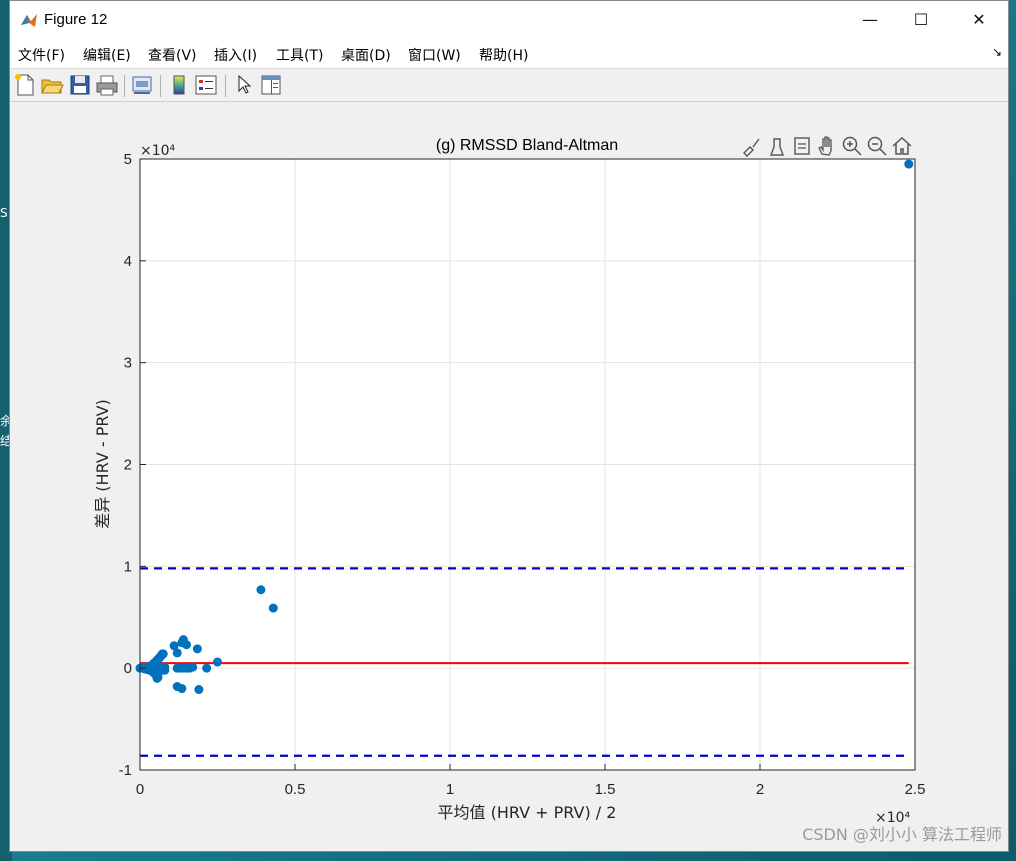 The image size is (1016, 861). I want to click on close-button: ✕, so click(979, 20).